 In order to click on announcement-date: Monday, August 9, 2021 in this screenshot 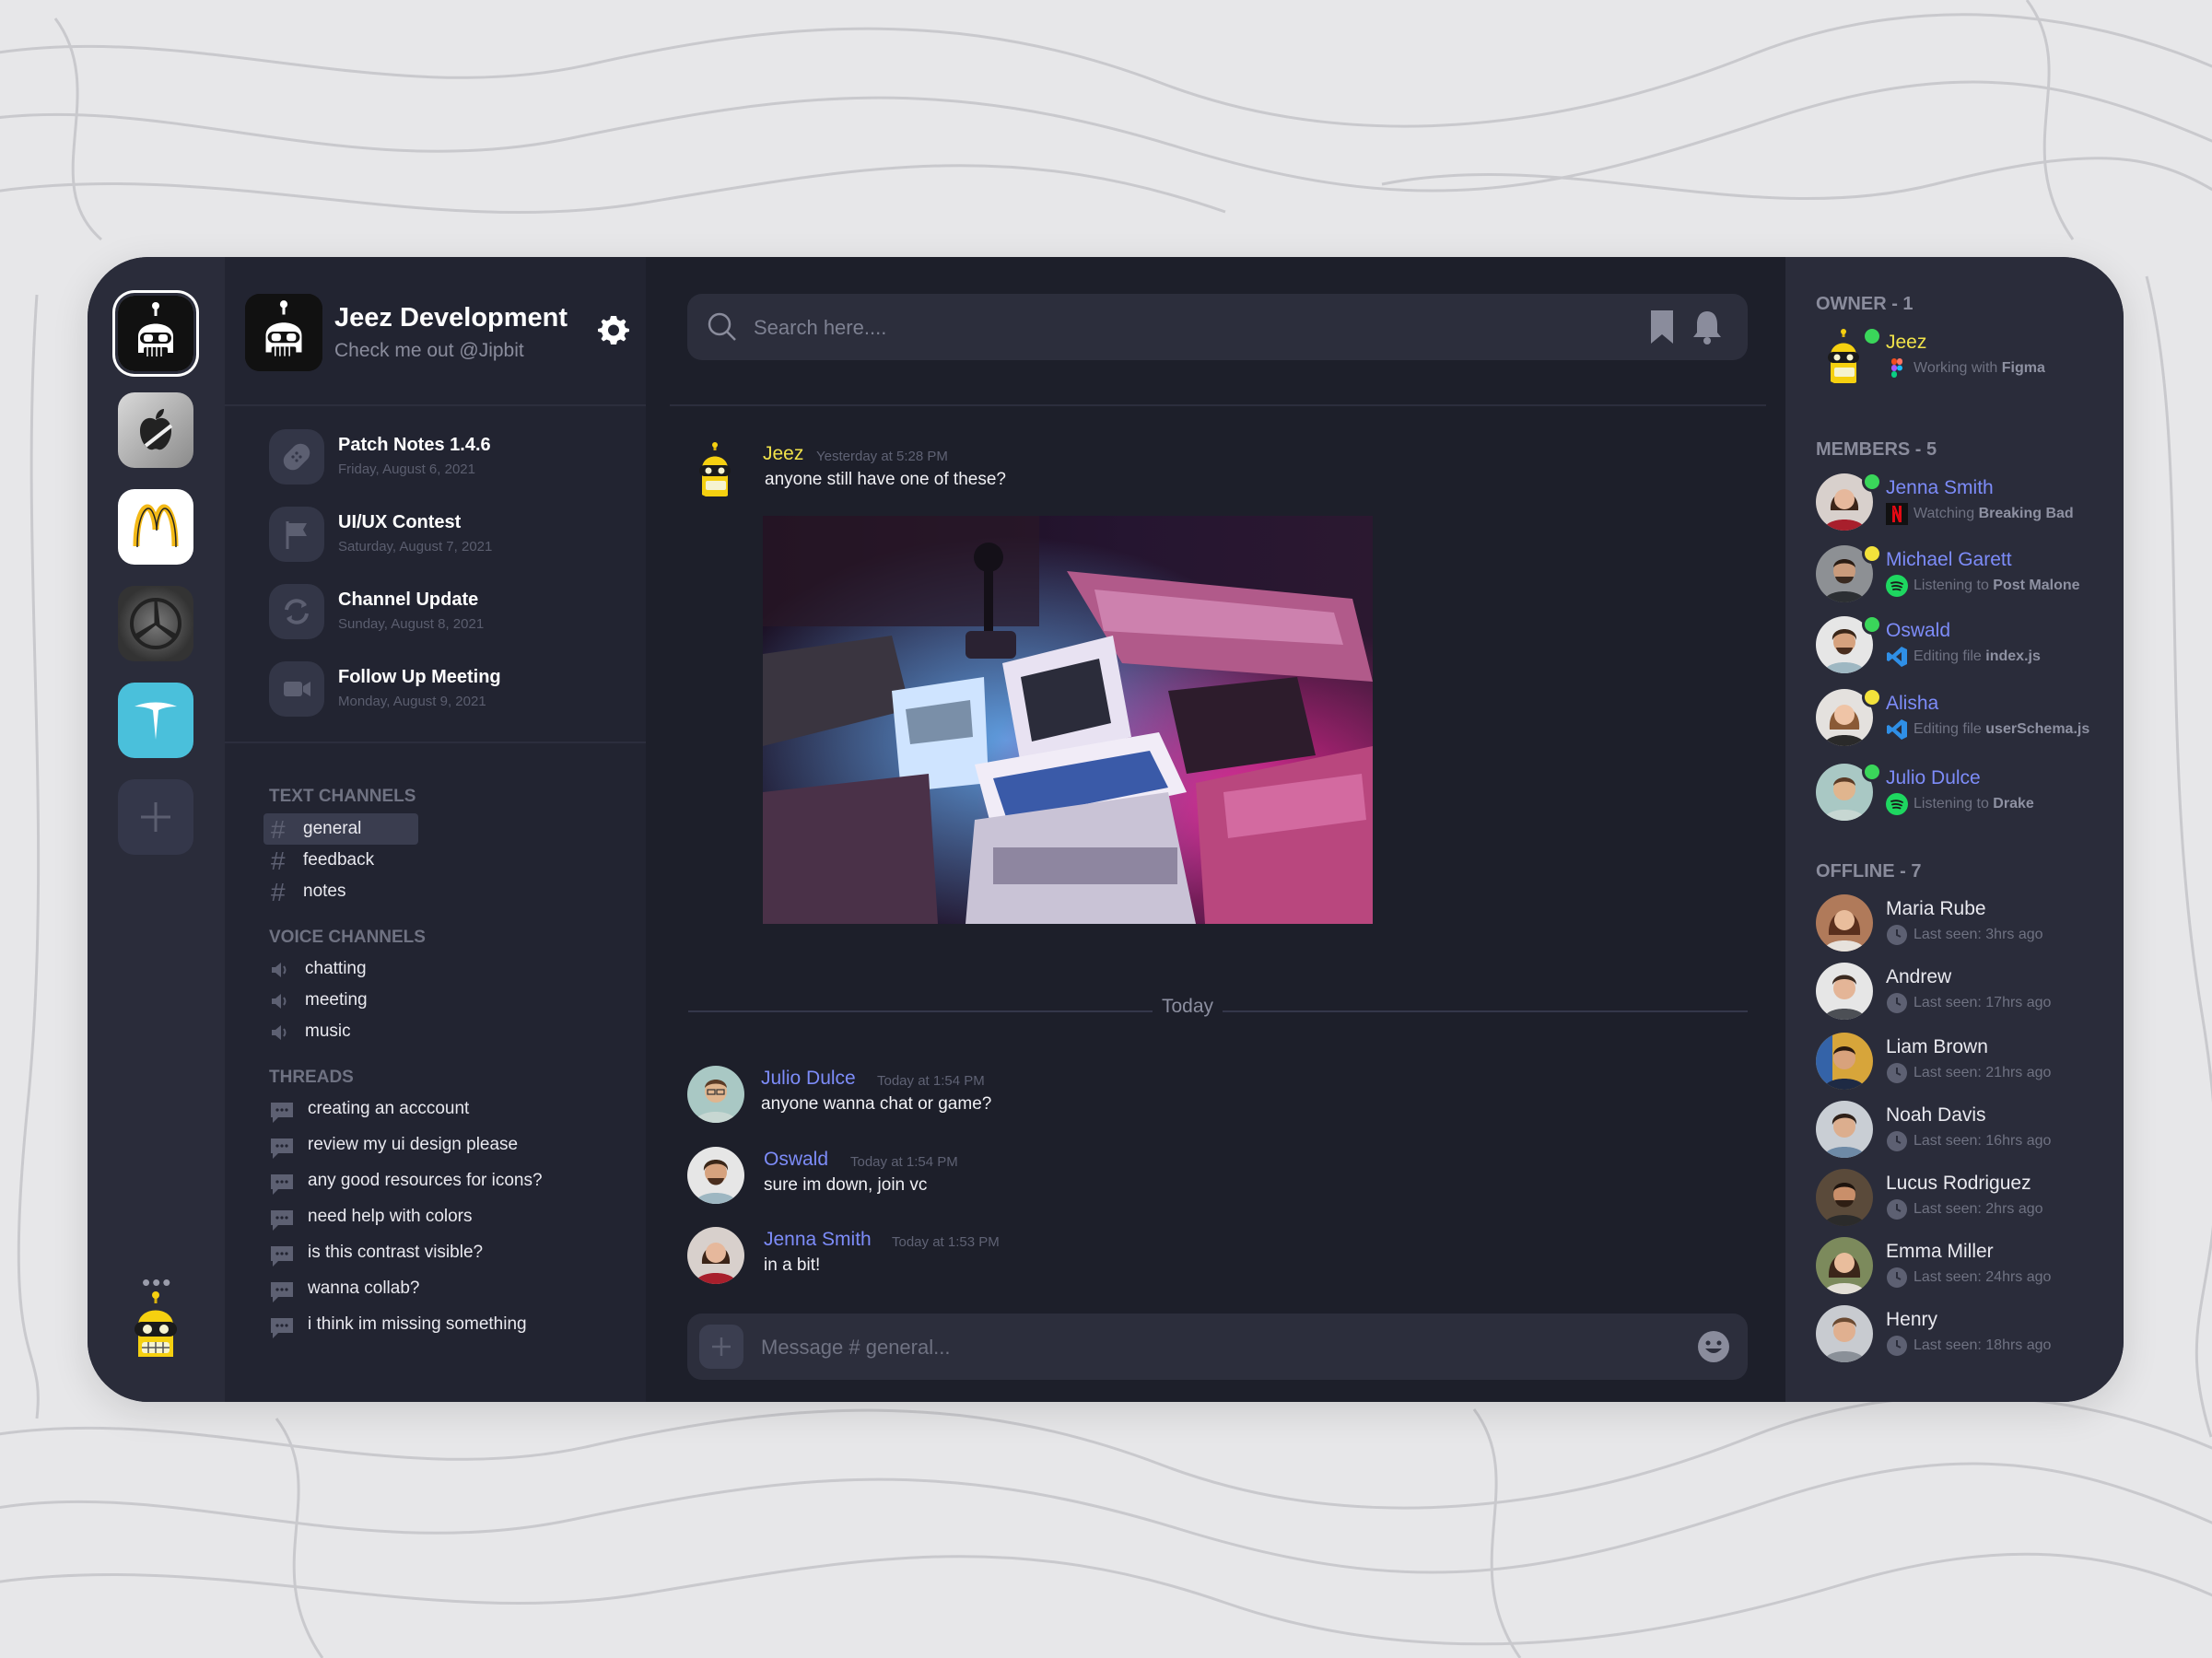, I will do `click(412, 701)`.